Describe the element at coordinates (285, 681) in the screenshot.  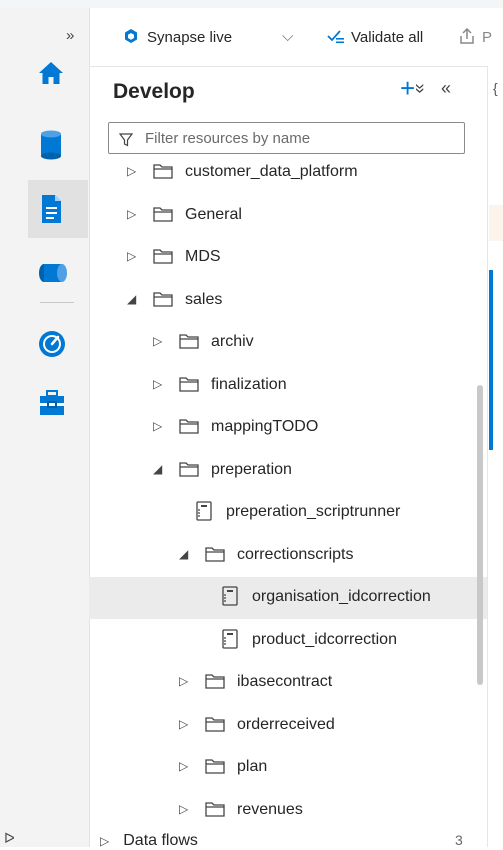
I see `tree-item-label: ibasecontract` at that location.